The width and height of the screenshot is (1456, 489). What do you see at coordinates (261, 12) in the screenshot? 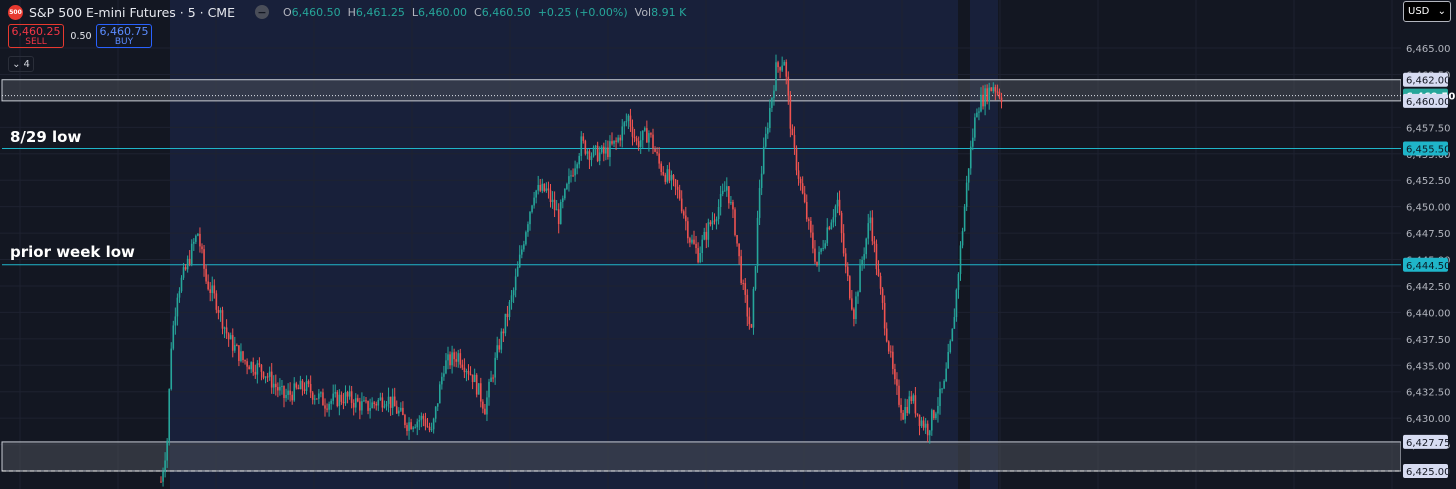
I see `hide-series-icon: −` at bounding box center [261, 12].